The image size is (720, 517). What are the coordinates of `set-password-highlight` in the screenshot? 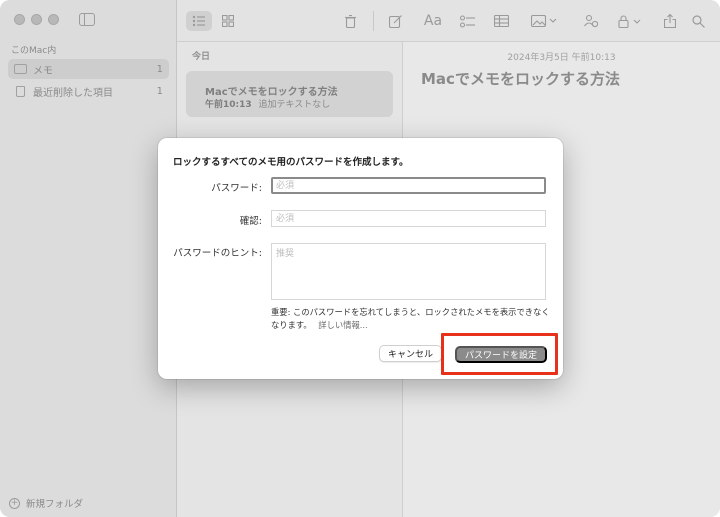 It's located at (499, 354).